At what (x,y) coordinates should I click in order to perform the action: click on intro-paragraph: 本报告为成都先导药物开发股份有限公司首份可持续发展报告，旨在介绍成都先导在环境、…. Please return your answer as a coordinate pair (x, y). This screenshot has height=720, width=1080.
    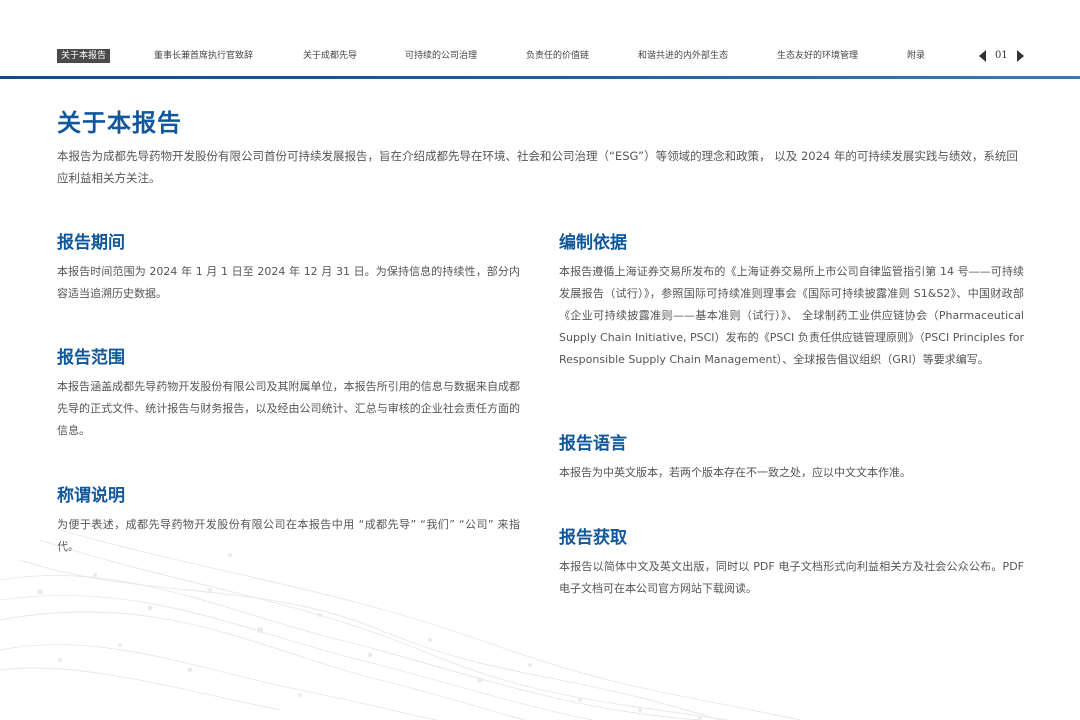
    Looking at the image, I should click on (537, 167).